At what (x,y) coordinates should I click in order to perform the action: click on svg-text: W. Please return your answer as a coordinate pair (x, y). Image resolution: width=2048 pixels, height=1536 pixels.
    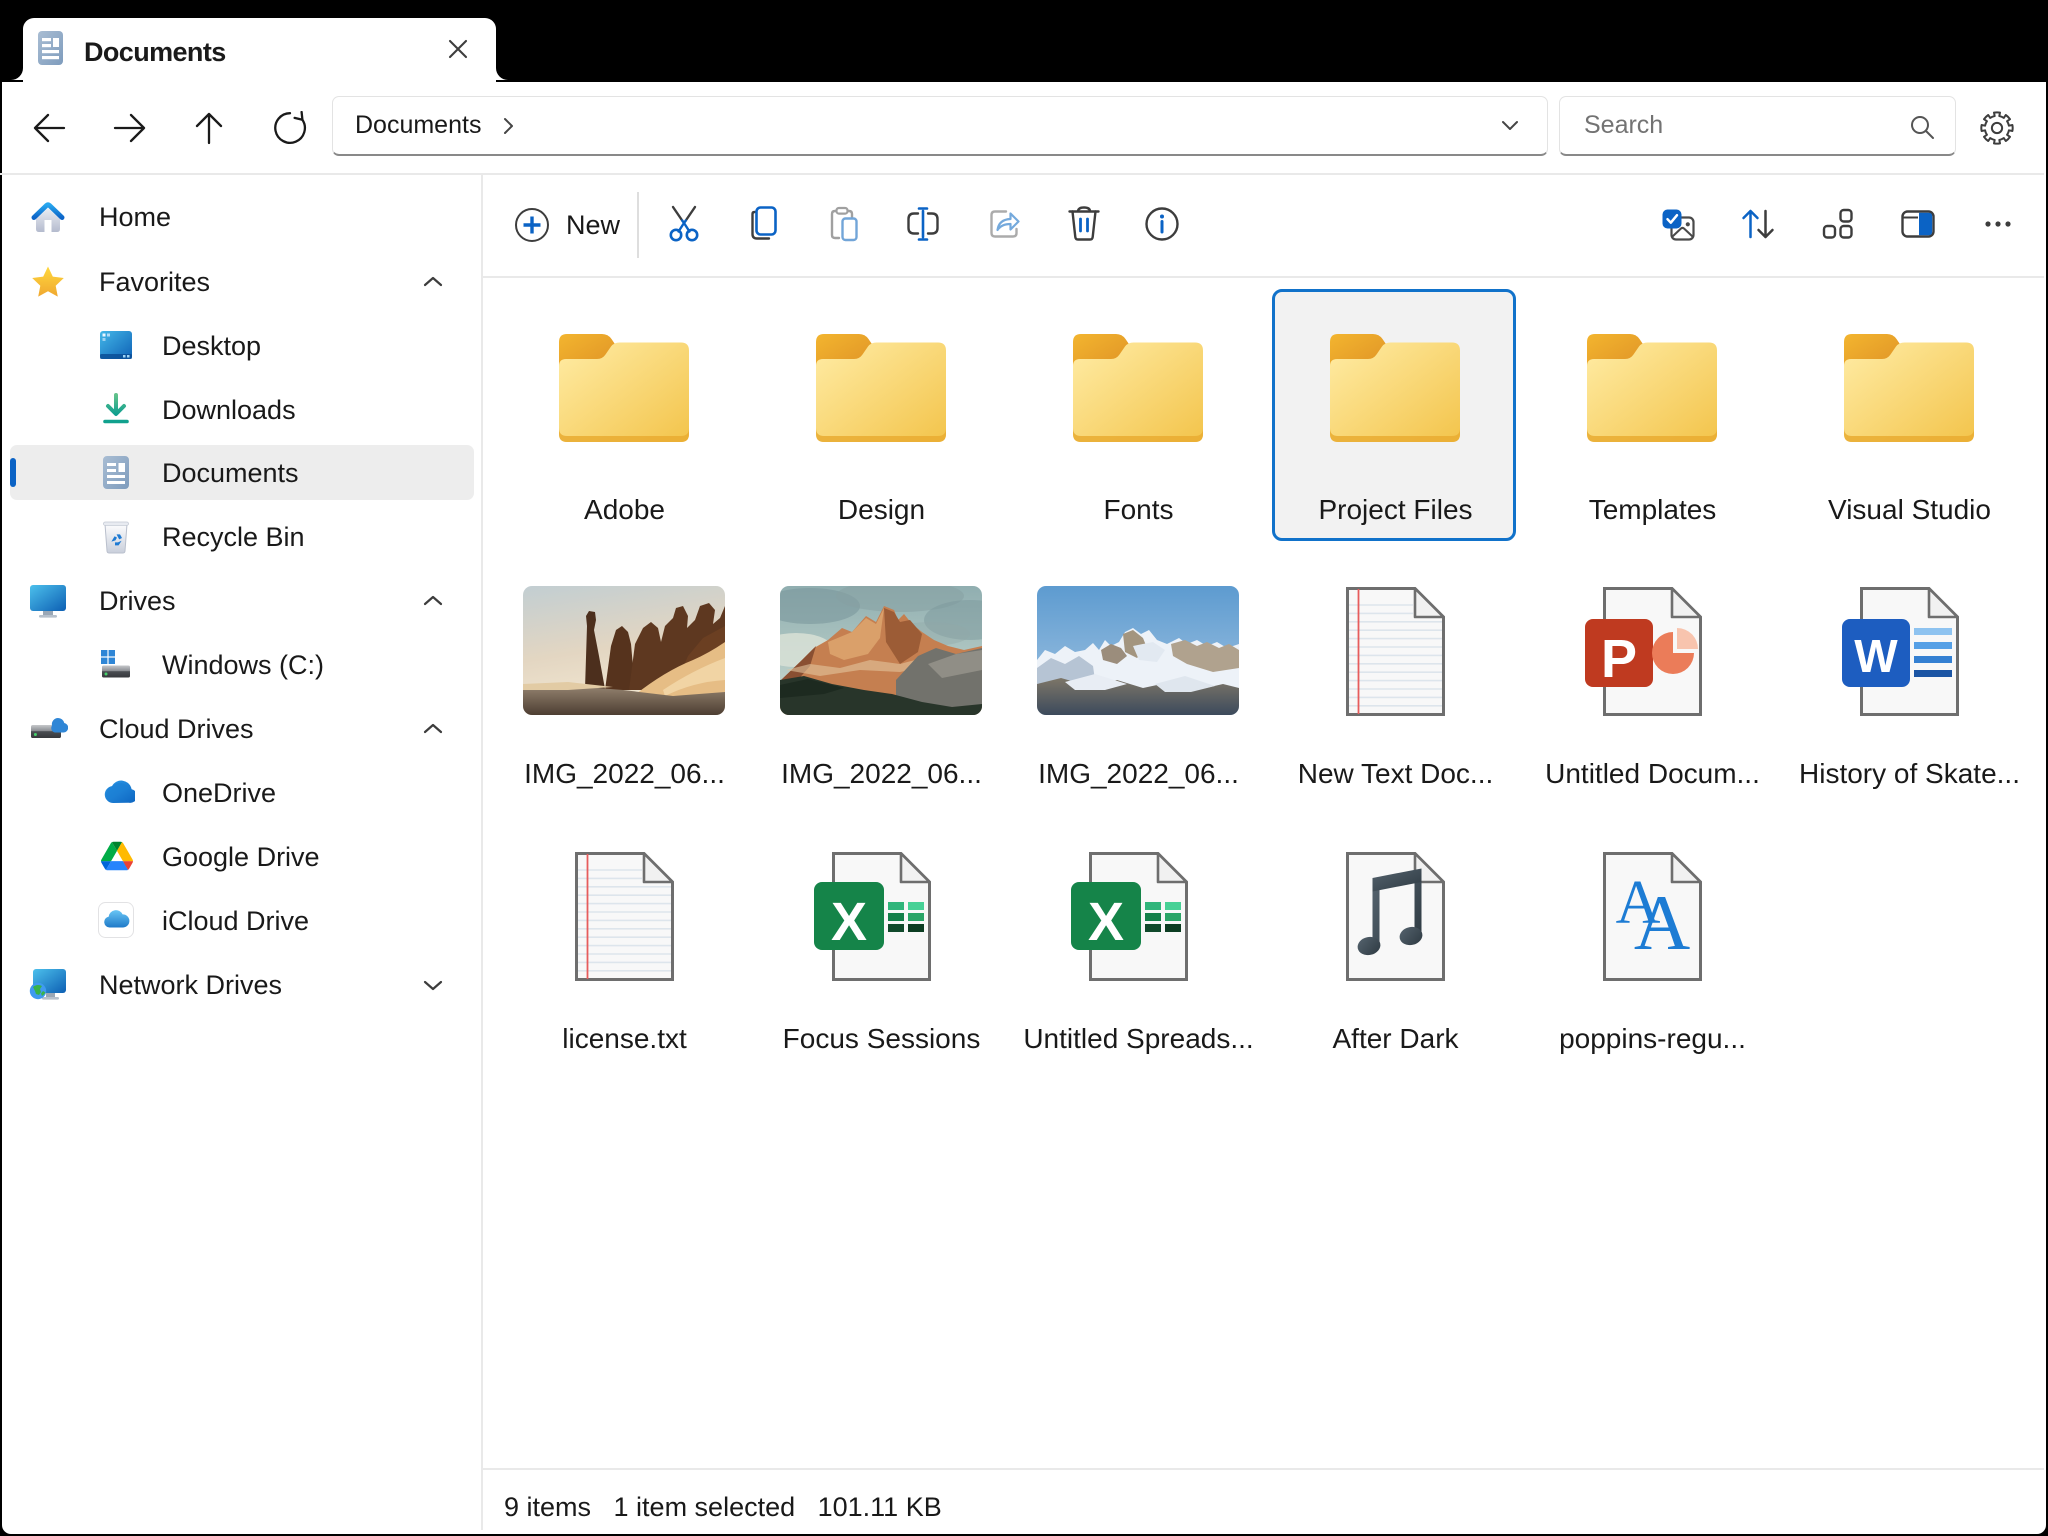
    Looking at the image, I should click on (1876, 656).